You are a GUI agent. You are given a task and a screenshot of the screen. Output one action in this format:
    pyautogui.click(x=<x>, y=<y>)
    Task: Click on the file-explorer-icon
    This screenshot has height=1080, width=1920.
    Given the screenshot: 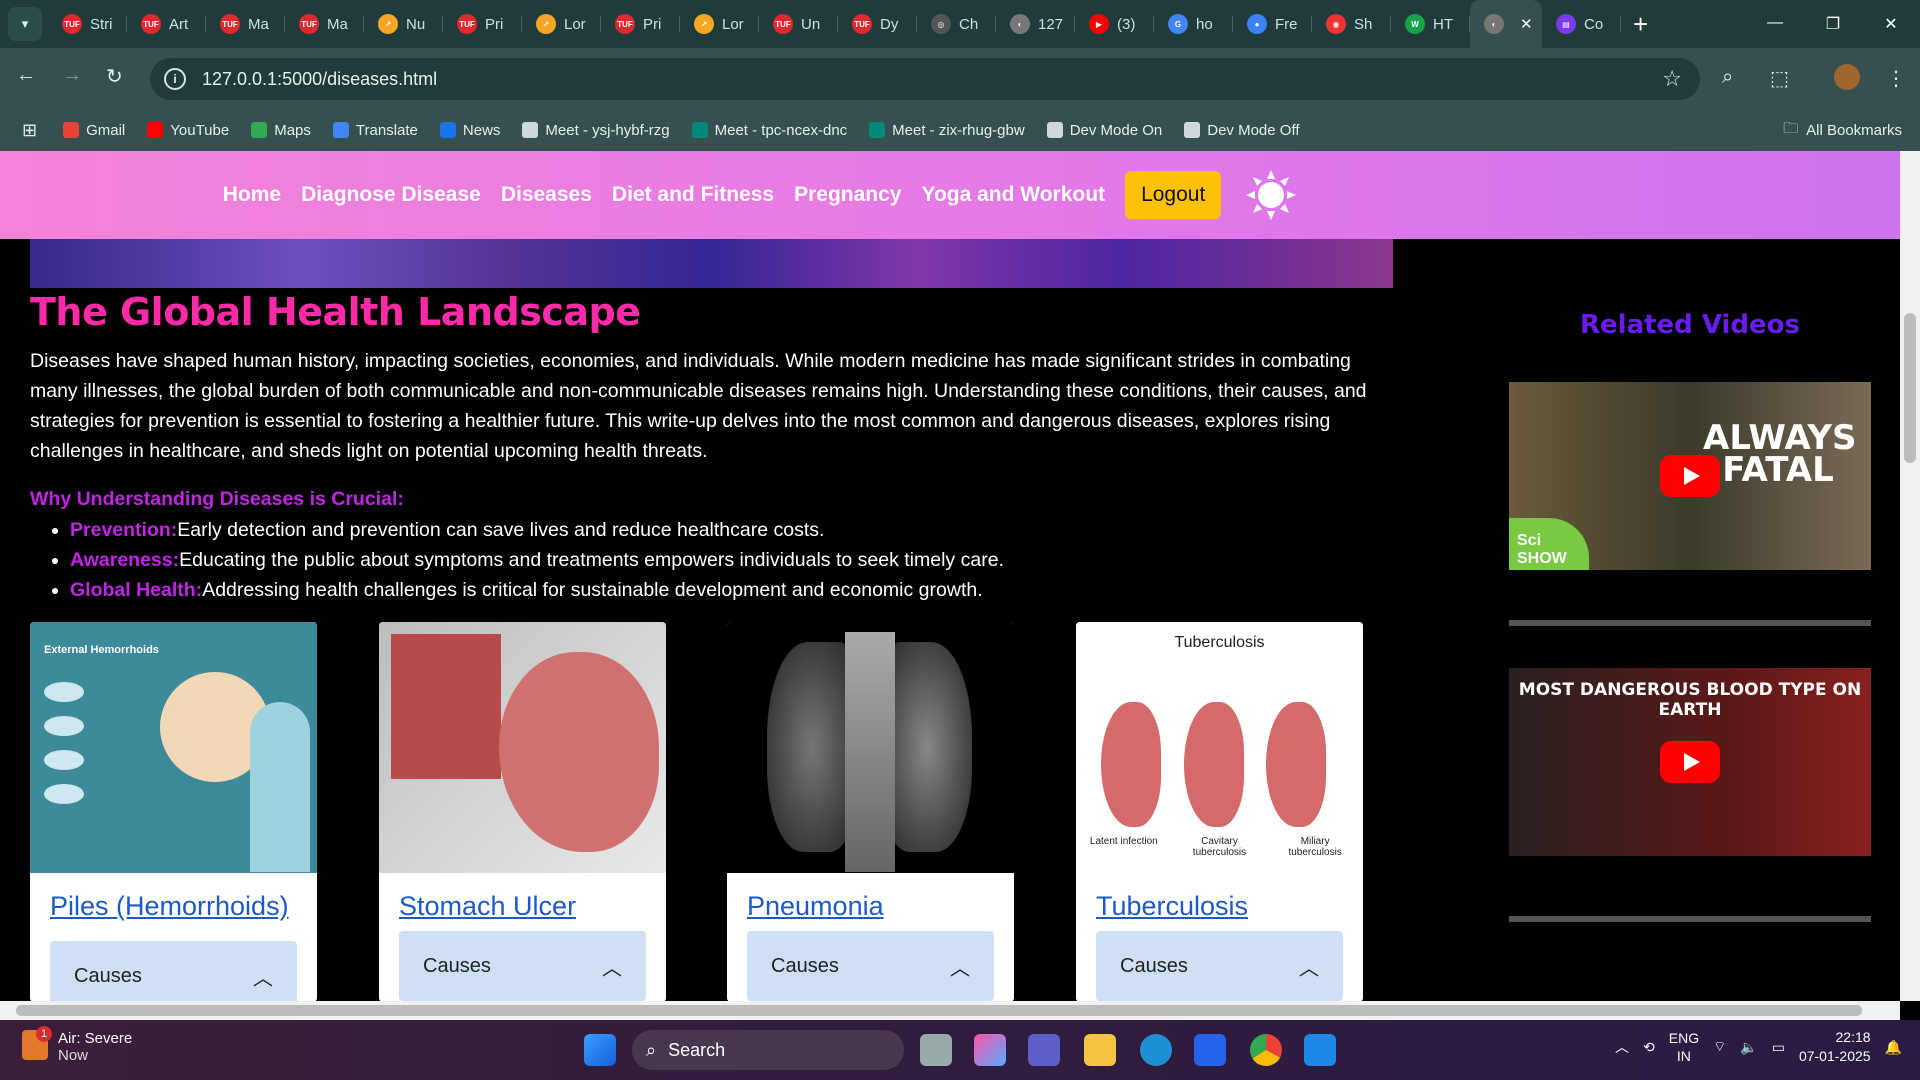 What is the action you would take?
    pyautogui.click(x=1100, y=1050)
    